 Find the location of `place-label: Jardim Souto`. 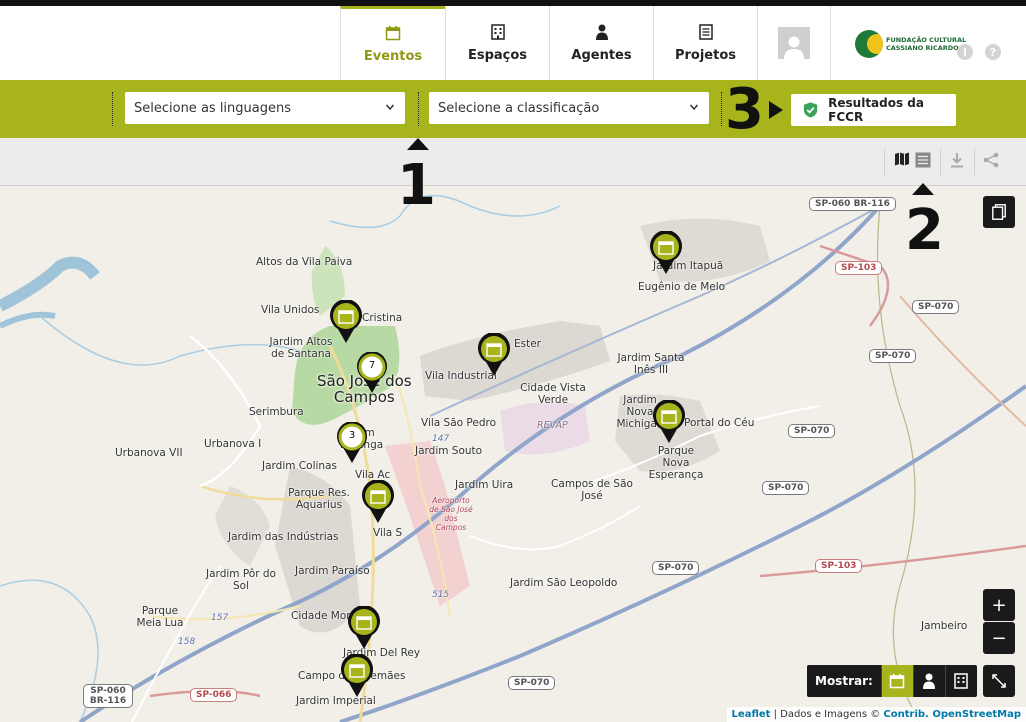

place-label: Jardim Souto is located at coordinates (449, 451).